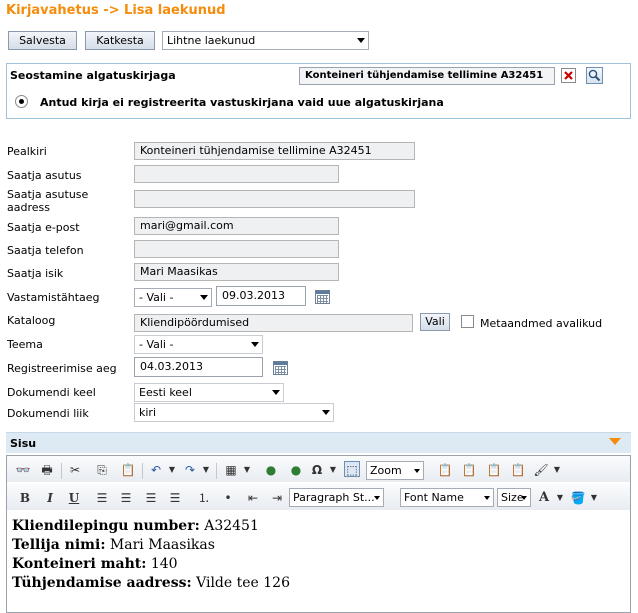 The image size is (638, 613). What do you see at coordinates (204, 498) in the screenshot?
I see `numbered-list-icon: ⒈` at bounding box center [204, 498].